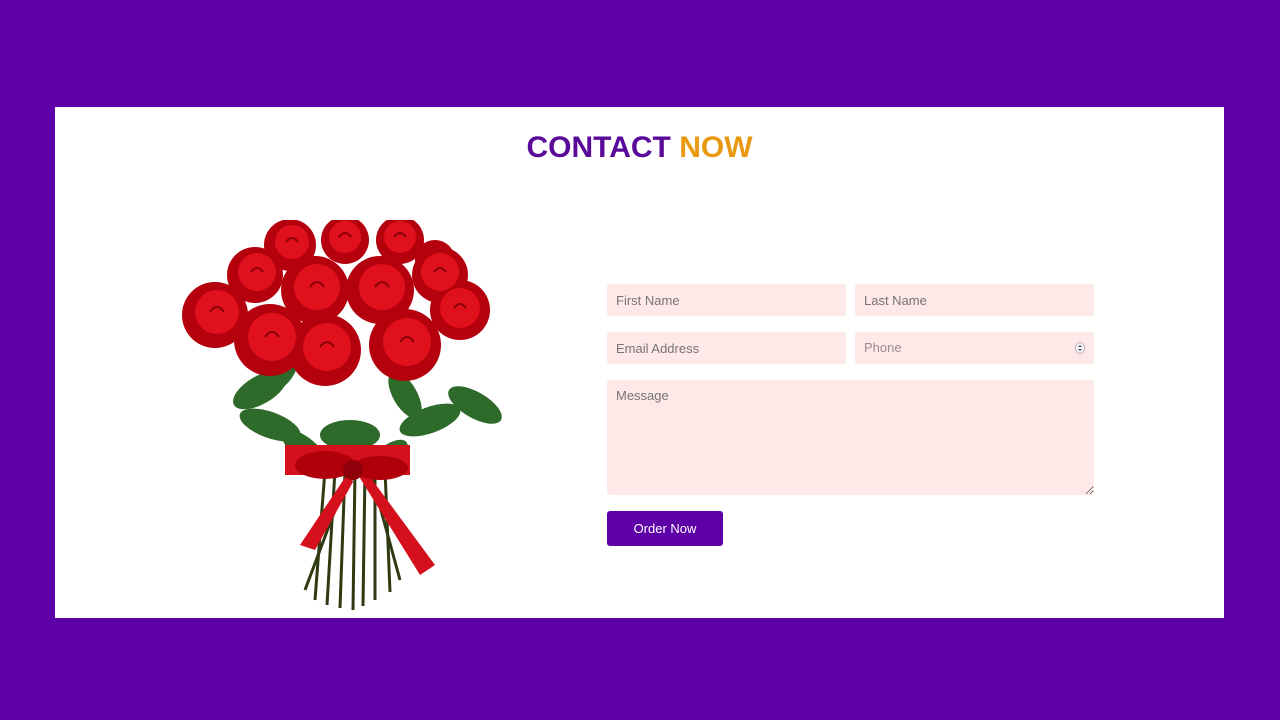 This screenshot has height=720, width=1280. I want to click on title-word-contact: CONTACT, so click(598, 147).